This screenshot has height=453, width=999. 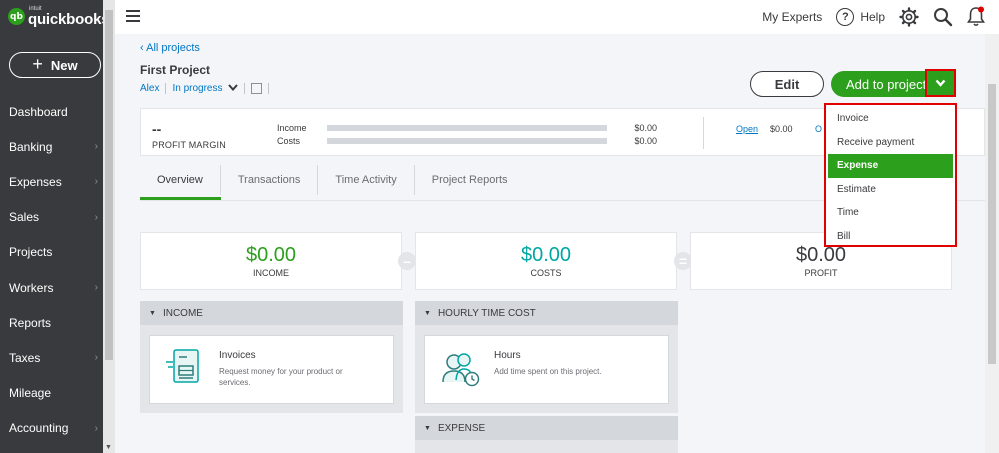 I want to click on scroll-down-arrow-icon: ▼, so click(x=108, y=447).